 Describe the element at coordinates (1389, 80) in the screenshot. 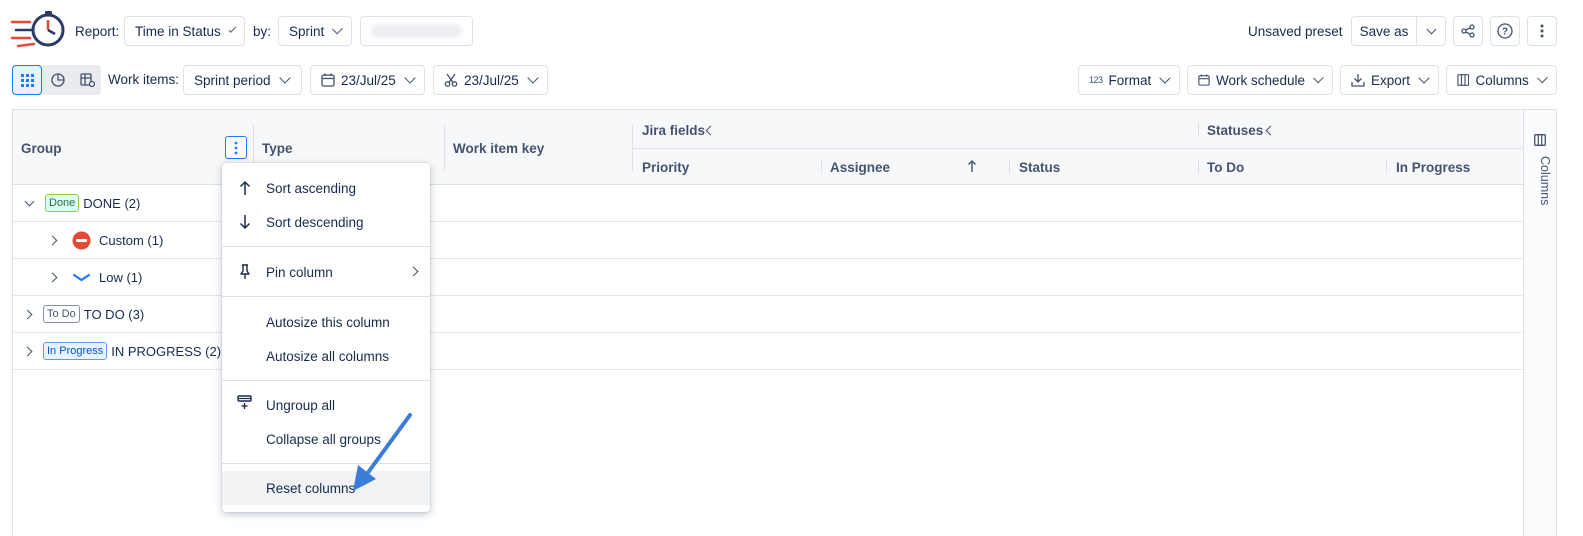

I see `export-dropdown: Export` at that location.